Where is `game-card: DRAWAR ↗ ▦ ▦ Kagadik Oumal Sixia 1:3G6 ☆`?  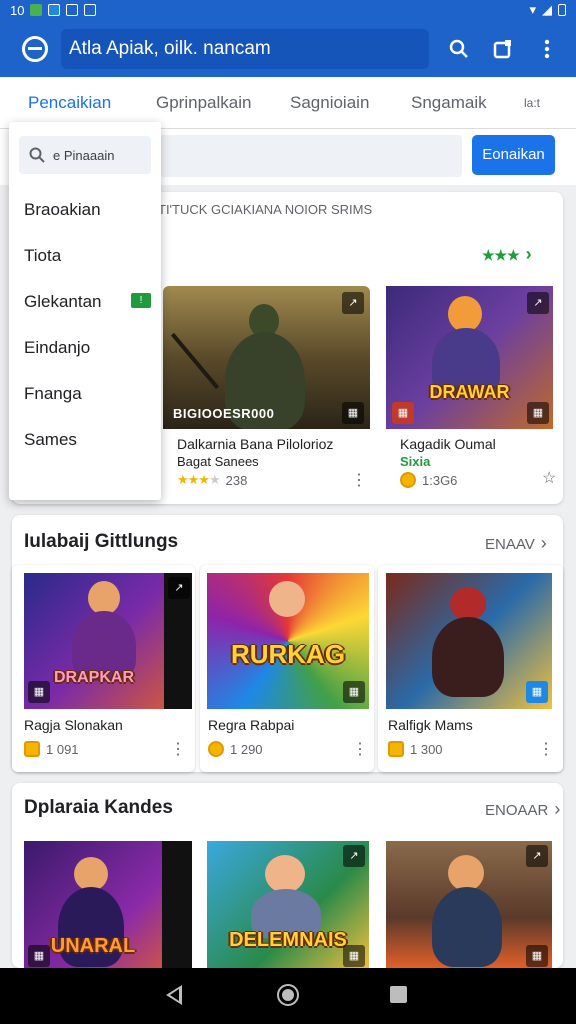 game-card: DRAWAR ↗ ▦ ▦ Kagadik Oumal Sixia 1:3G6 ☆ is located at coordinates (470, 391).